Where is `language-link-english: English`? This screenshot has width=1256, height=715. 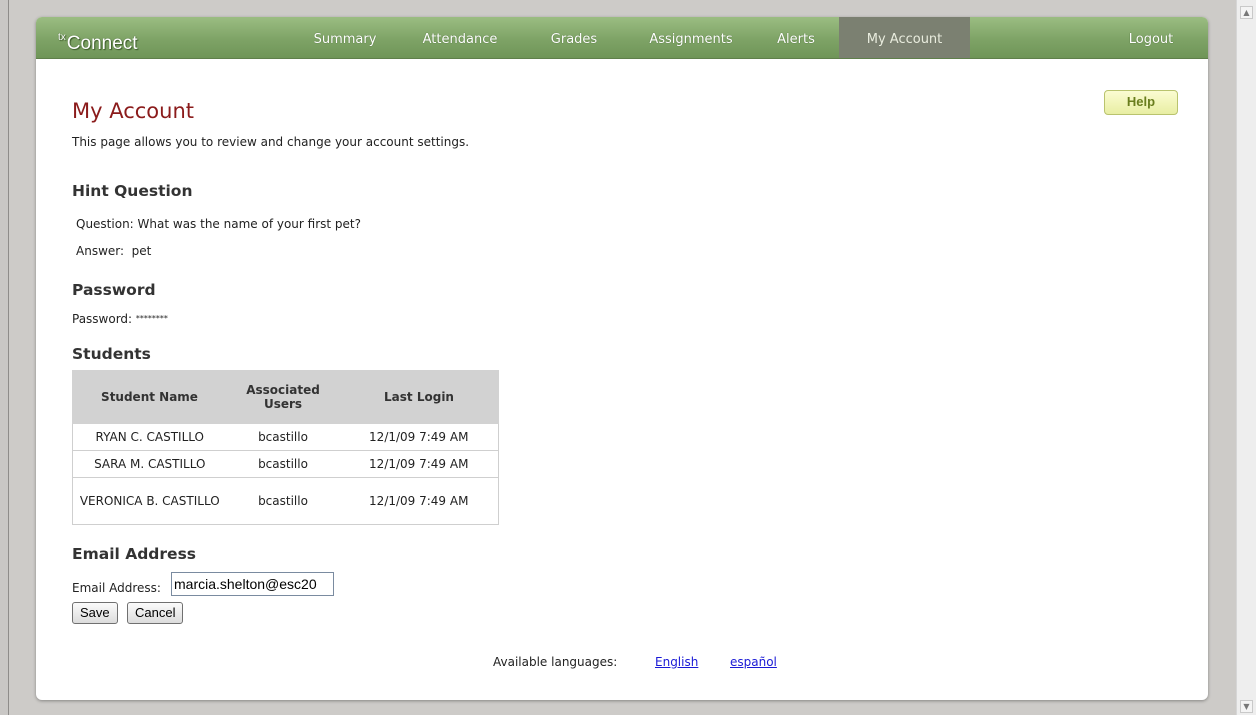
language-link-english: English is located at coordinates (676, 662).